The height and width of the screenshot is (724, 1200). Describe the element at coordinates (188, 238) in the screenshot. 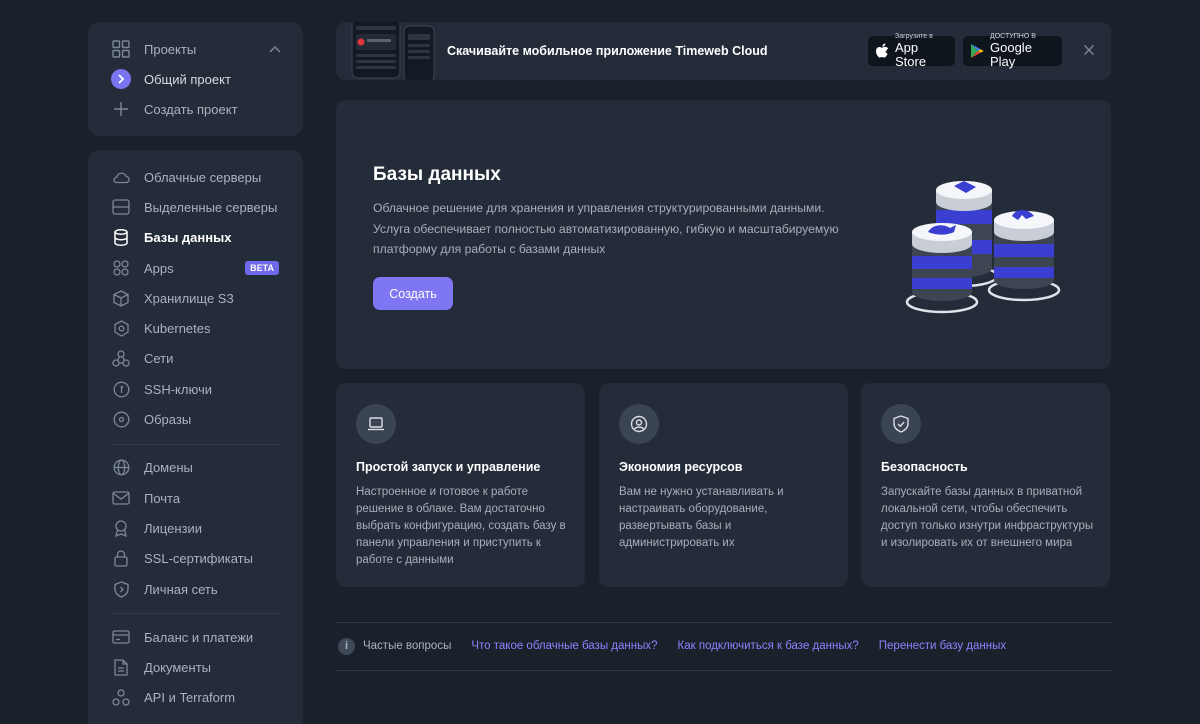

I see `sidebar-item-label: Базы данных` at that location.